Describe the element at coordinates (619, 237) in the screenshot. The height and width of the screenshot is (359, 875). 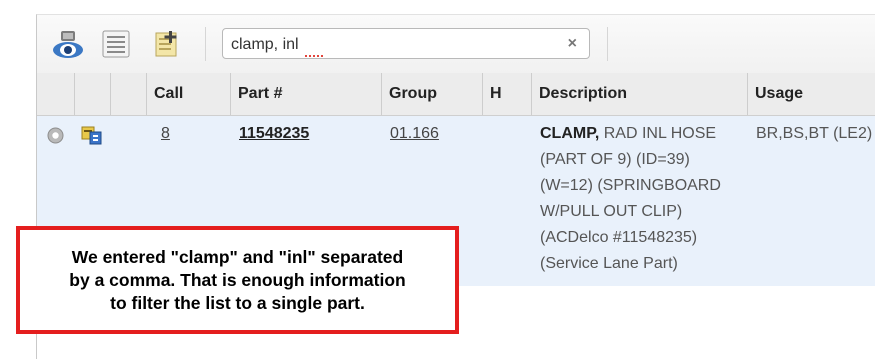
I see `description-line: (ACDelco #11548235)` at that location.